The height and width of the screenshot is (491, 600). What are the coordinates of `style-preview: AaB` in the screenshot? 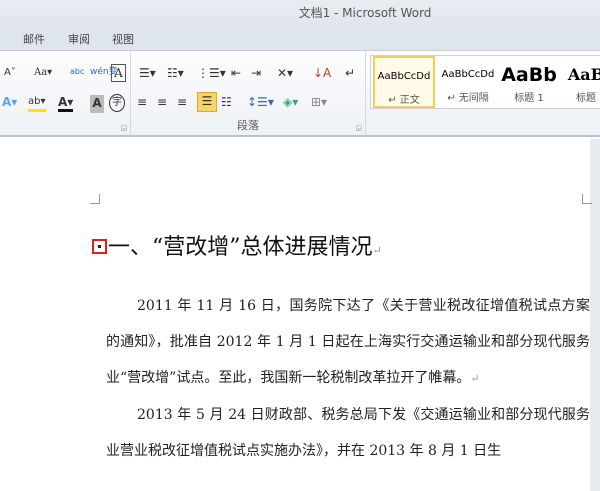 It's located at (583, 74).